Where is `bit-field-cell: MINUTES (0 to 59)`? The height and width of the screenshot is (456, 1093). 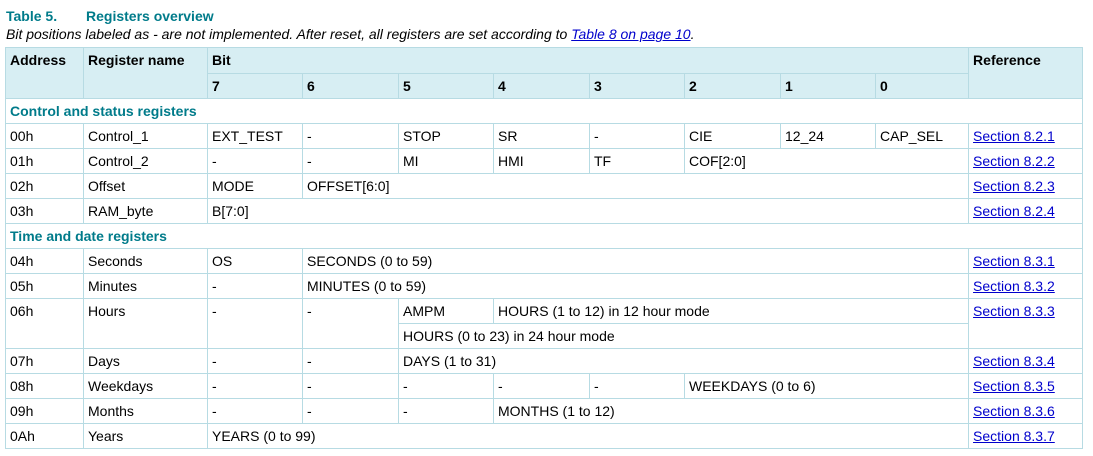
bit-field-cell: MINUTES (0 to 59) is located at coordinates (635, 286).